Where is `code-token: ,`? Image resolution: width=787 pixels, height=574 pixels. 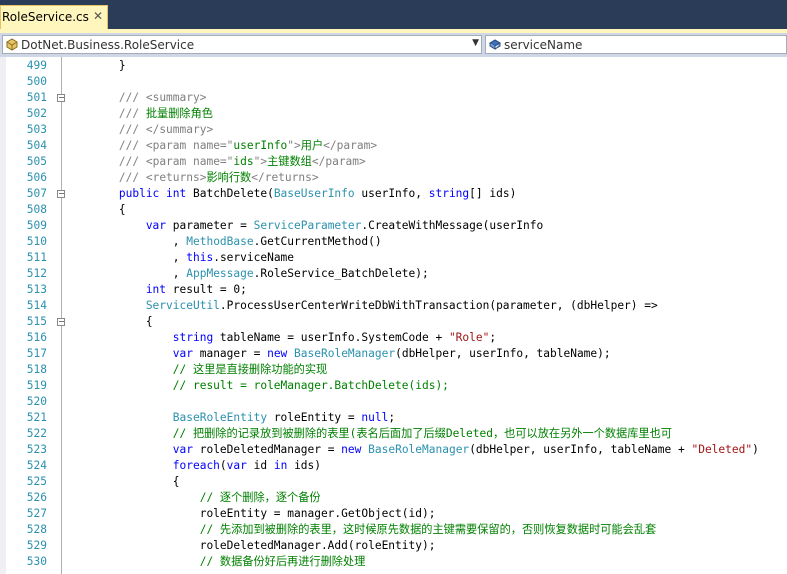 code-token: , is located at coordinates (126, 241).